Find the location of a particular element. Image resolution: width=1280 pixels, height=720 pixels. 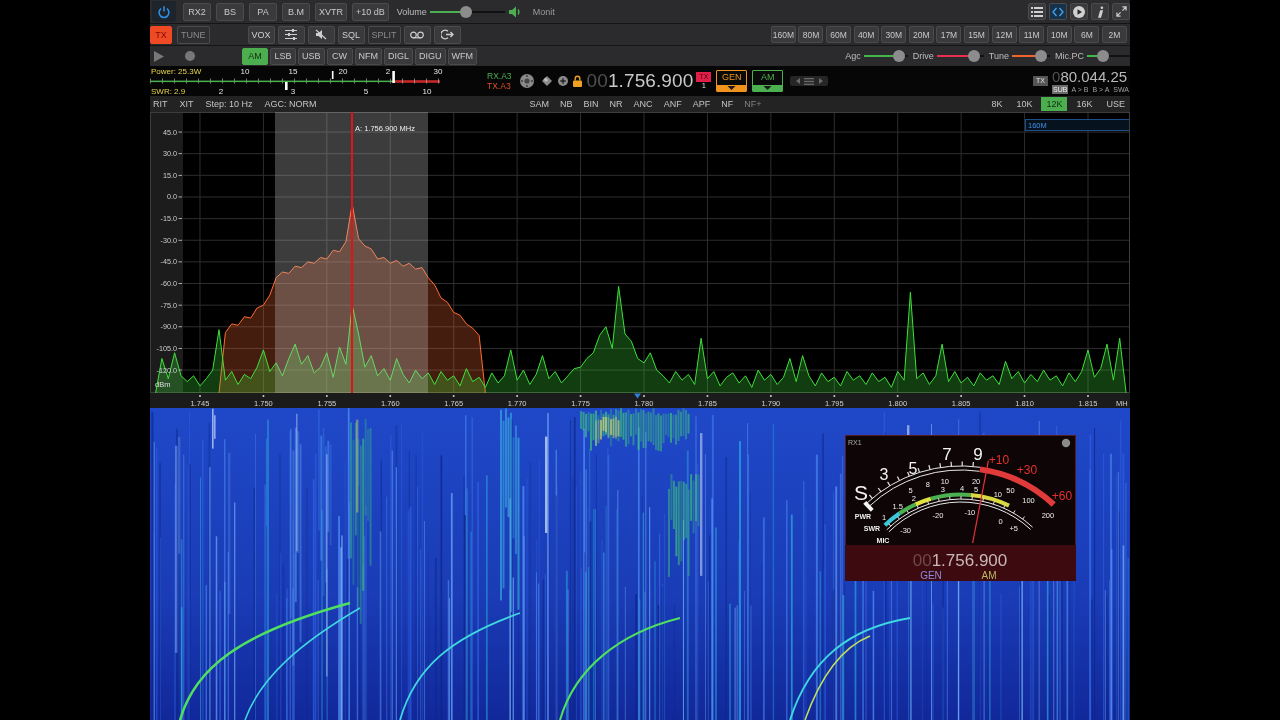

add-icon is located at coordinates (562, 81).